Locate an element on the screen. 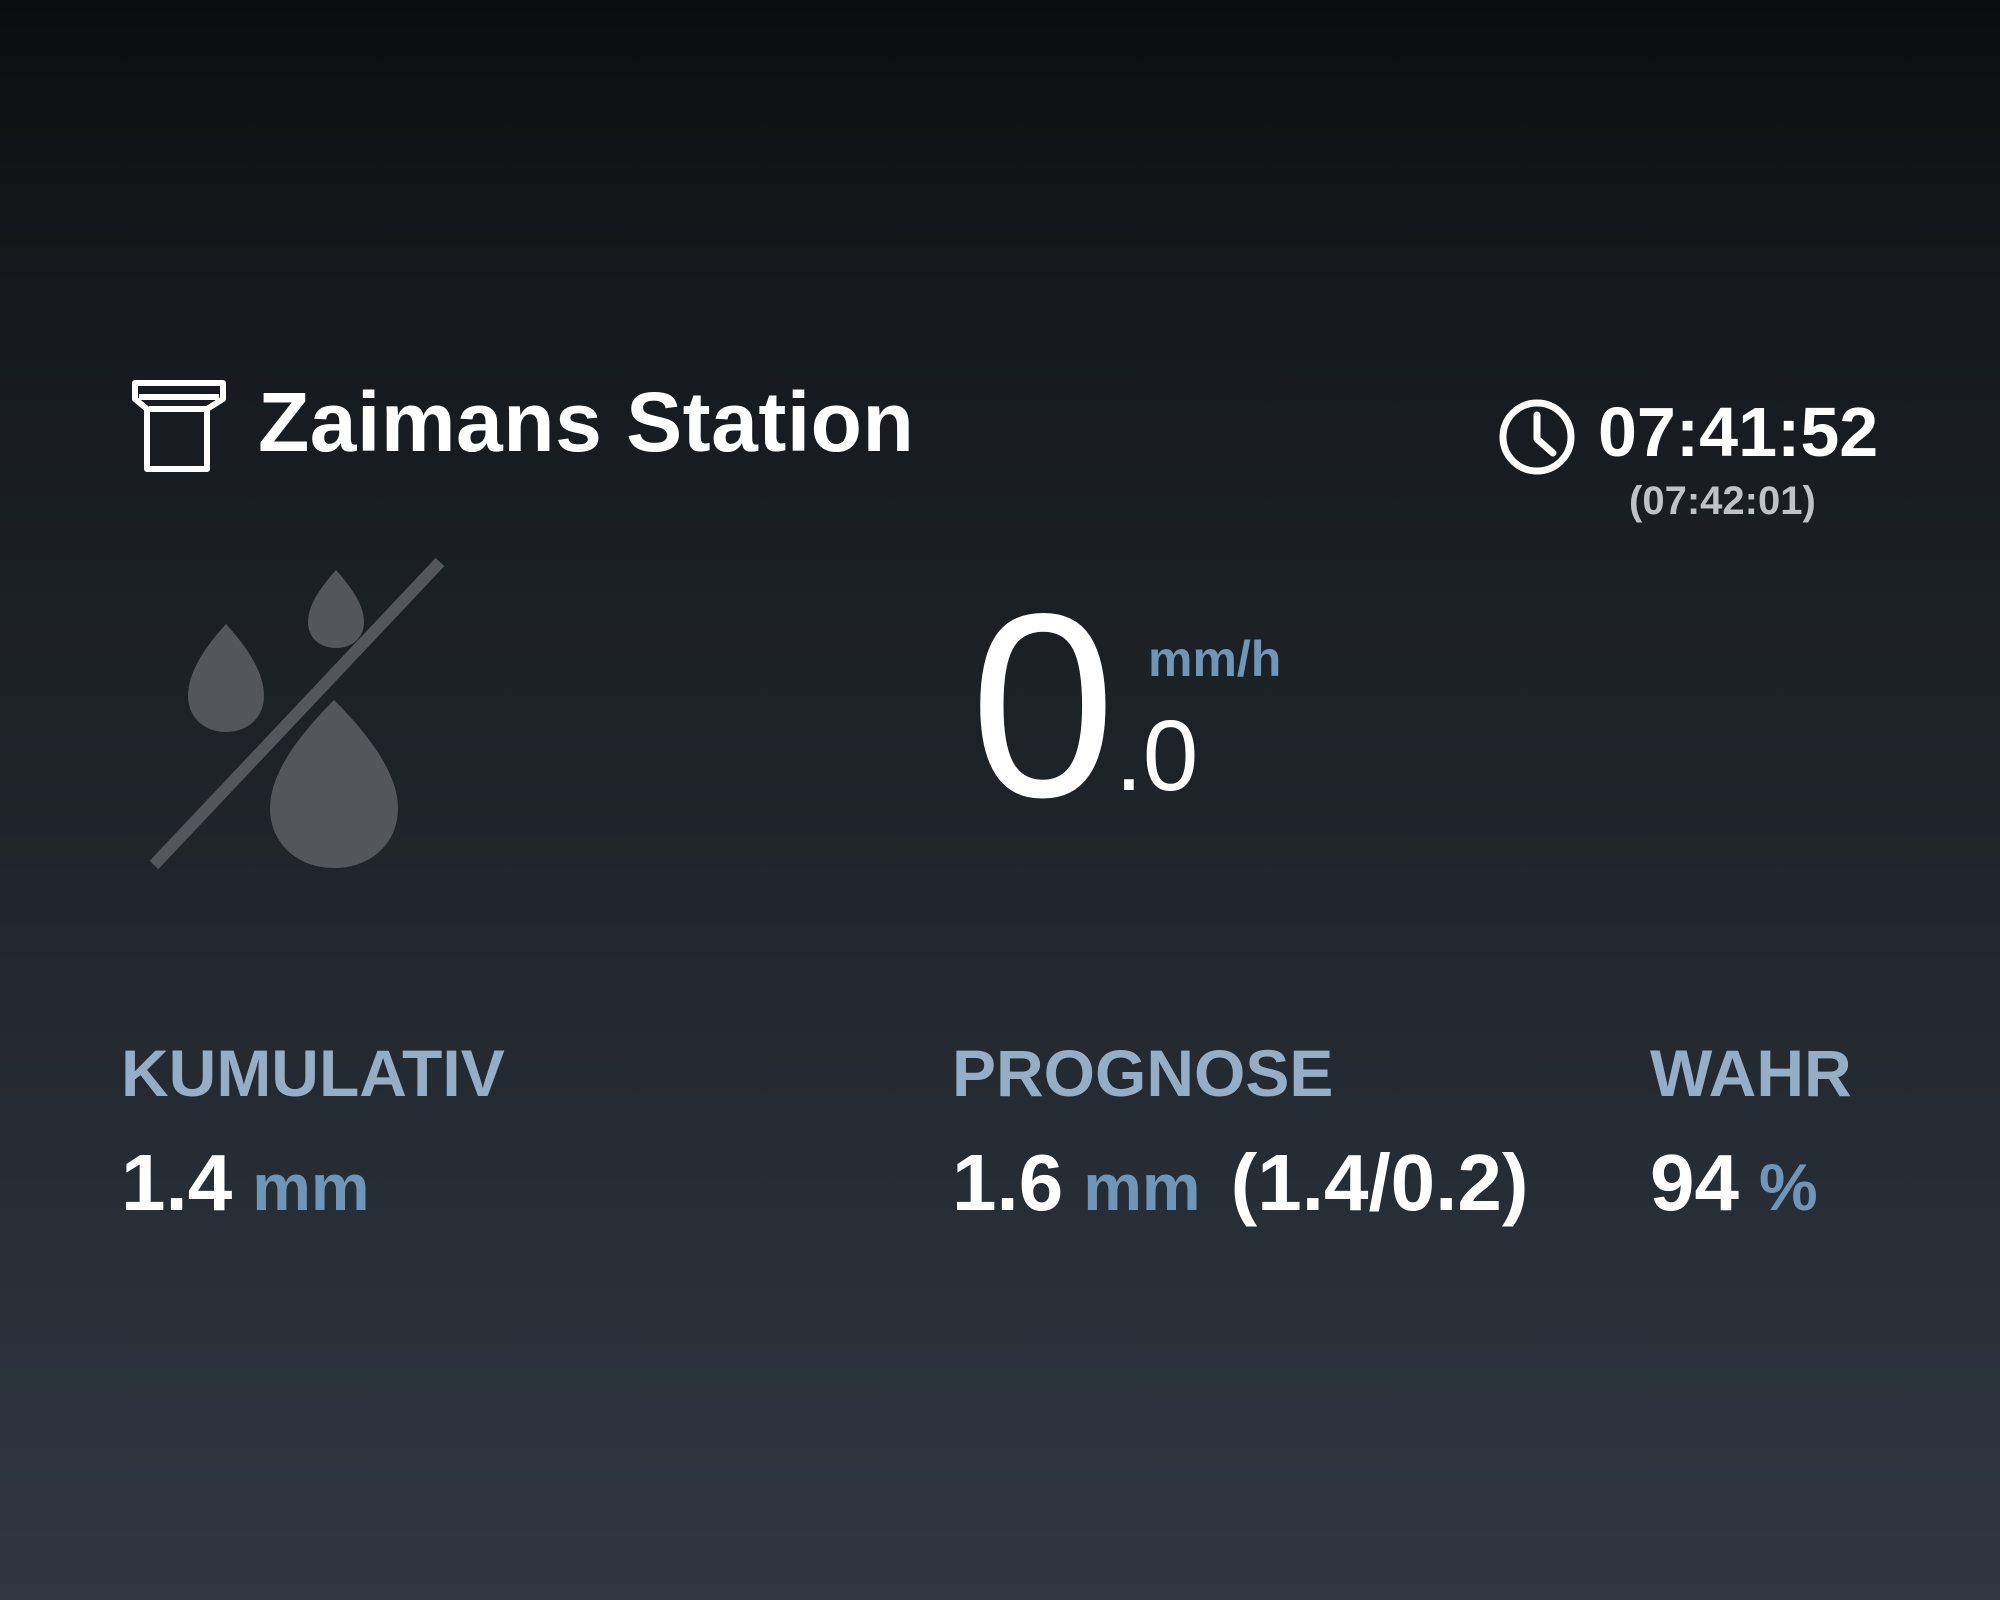  rain-rate-decimal: .0 is located at coordinates (1157, 756).